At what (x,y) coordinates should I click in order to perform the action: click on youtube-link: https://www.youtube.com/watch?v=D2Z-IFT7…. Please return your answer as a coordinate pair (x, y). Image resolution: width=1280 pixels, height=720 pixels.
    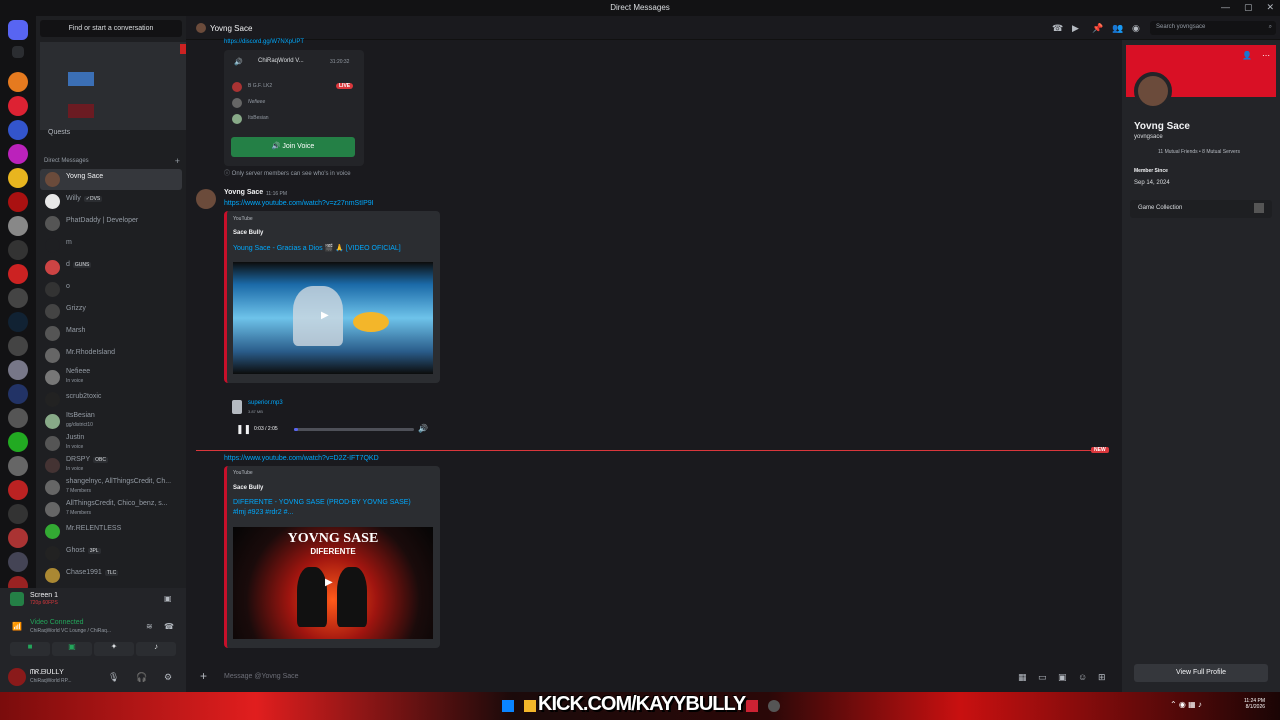
    Looking at the image, I should click on (301, 458).